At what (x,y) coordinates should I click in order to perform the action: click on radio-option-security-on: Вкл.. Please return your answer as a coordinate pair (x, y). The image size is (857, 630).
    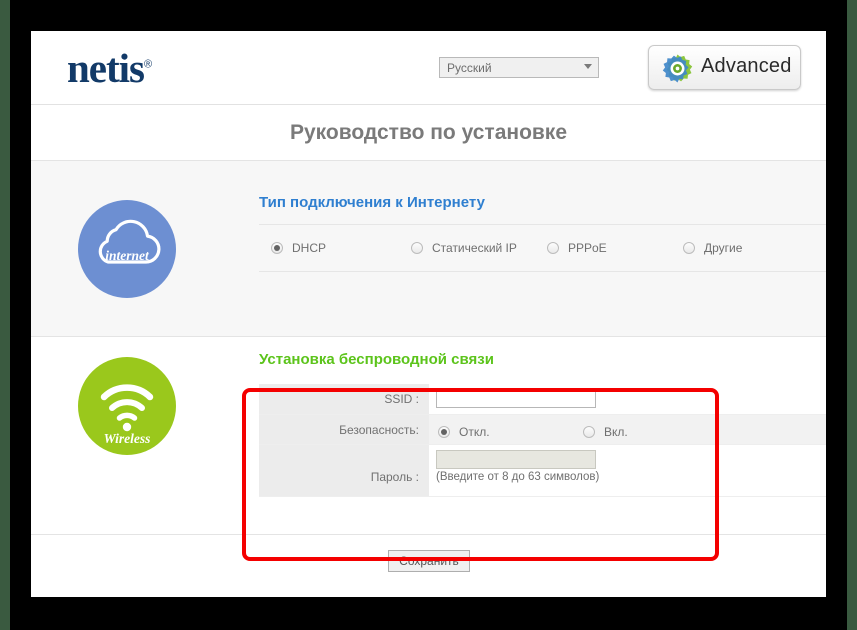
    Looking at the image, I should click on (605, 432).